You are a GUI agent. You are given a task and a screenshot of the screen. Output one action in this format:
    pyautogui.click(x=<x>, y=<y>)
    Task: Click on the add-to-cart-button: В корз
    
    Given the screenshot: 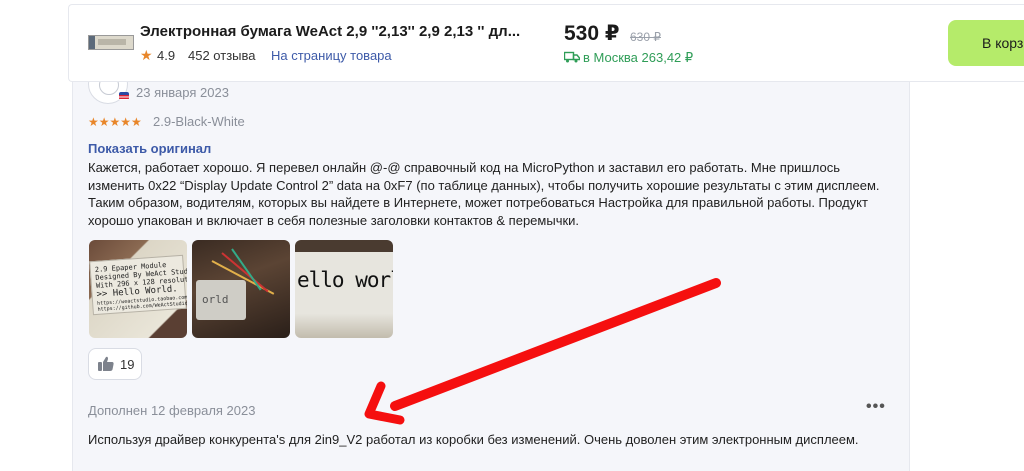 What is the action you would take?
    pyautogui.click(x=986, y=43)
    